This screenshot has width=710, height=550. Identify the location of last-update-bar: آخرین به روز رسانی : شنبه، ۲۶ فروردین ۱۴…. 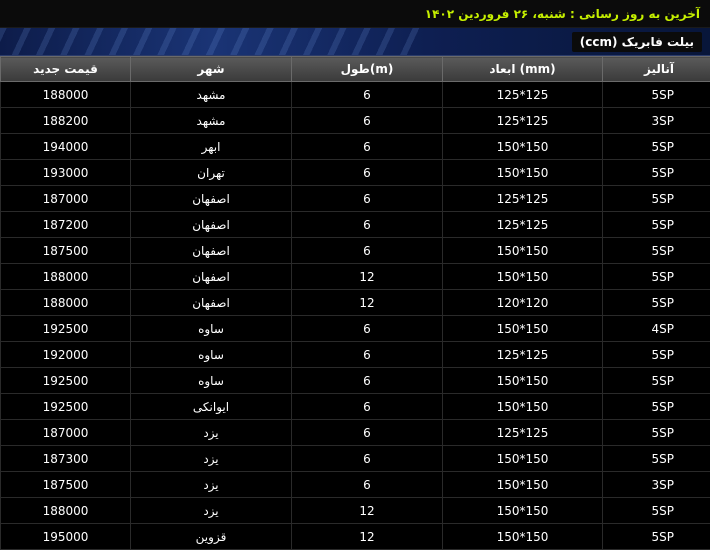
(355, 14).